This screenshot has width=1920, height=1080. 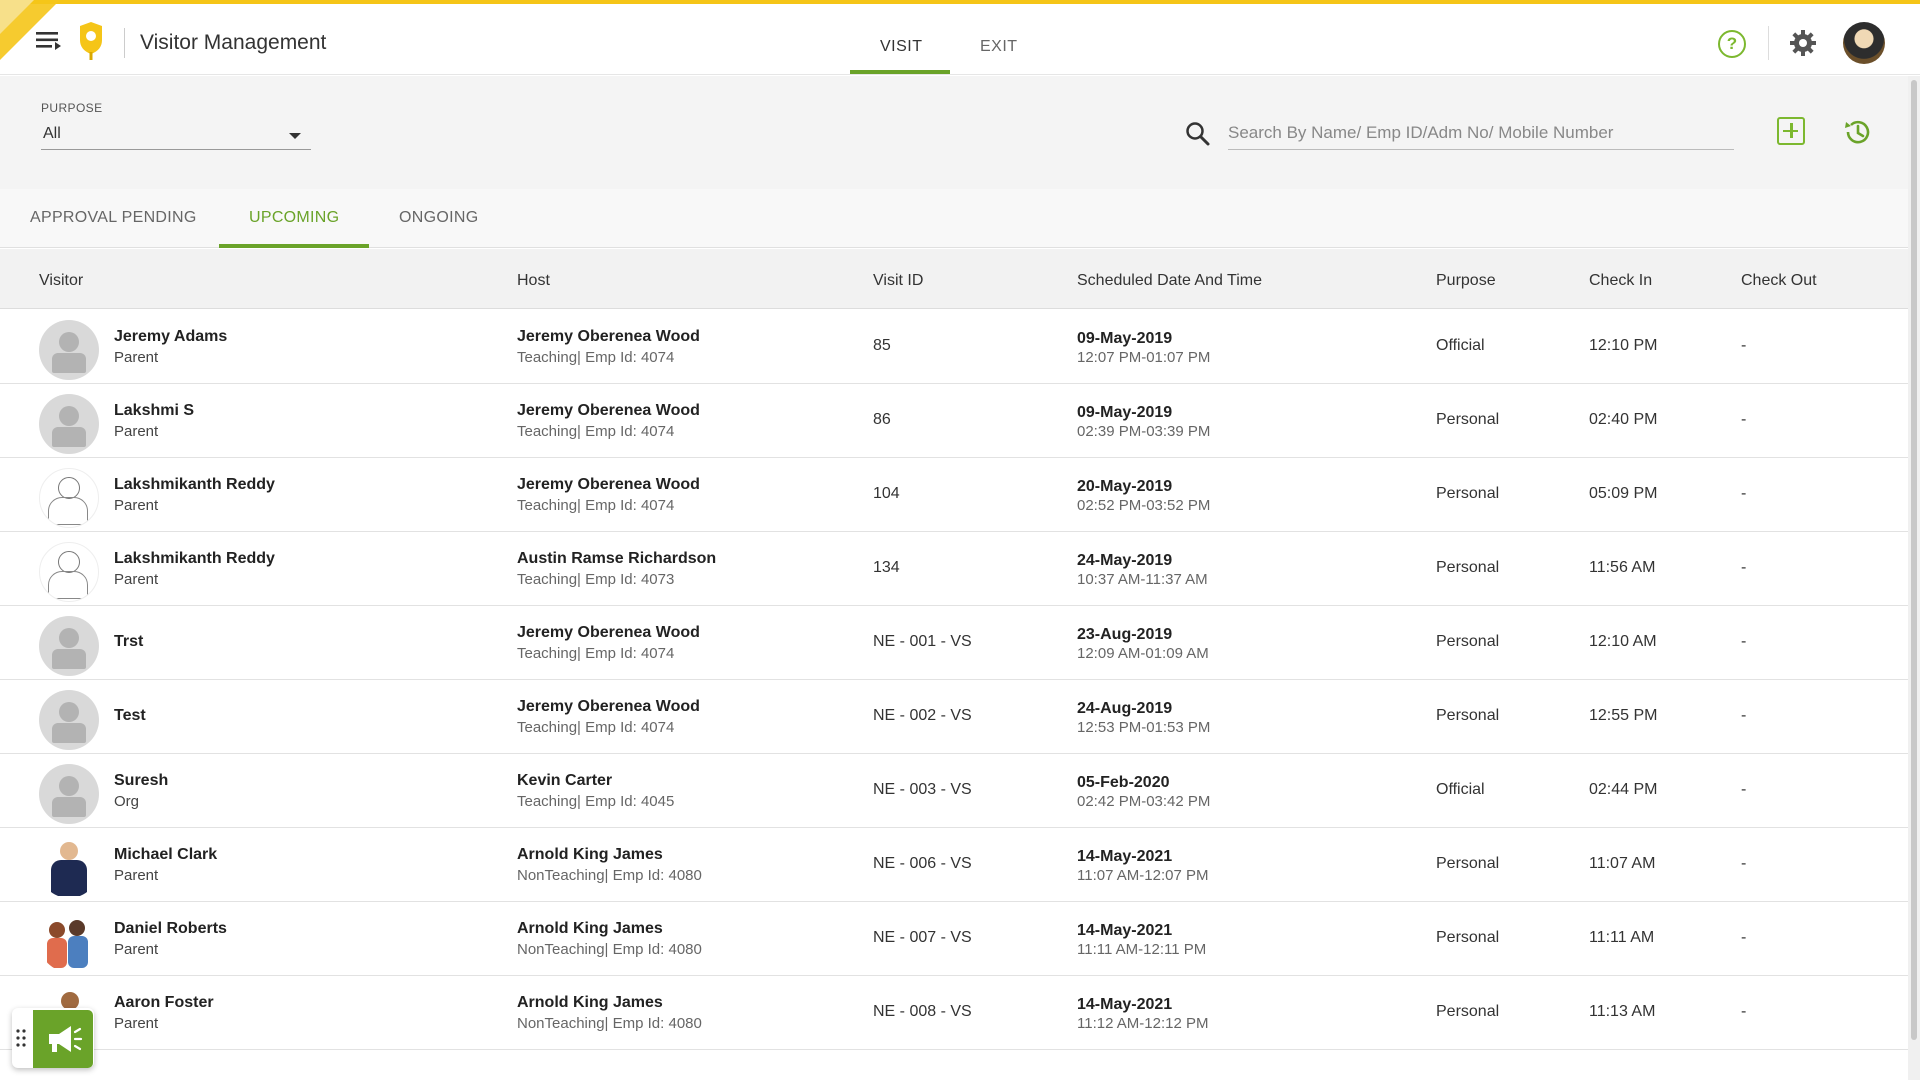 I want to click on col-scheduled: Scheduled Date And Time, so click(x=1169, y=281).